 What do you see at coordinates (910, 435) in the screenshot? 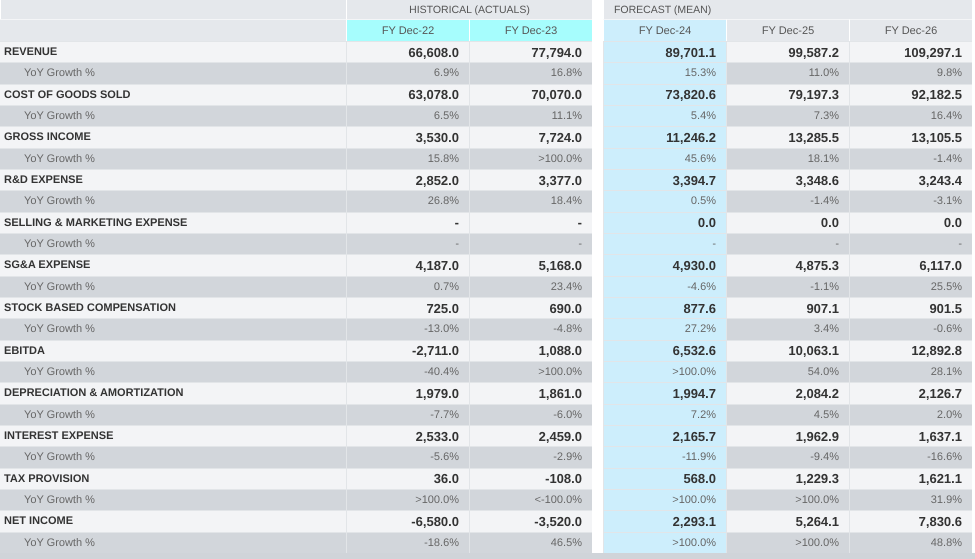
I see `value-cell: 1,637.1` at bounding box center [910, 435].